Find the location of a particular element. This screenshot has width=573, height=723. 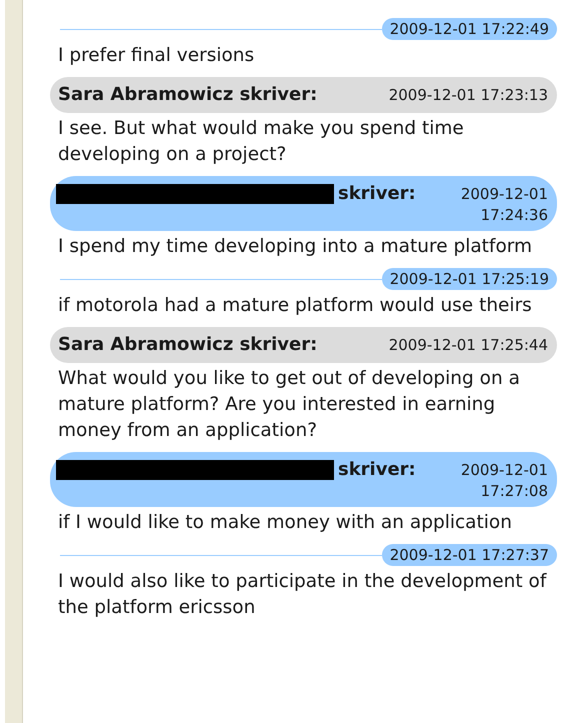

message-text: What would you like to get out of developing on a mature platform? Are you interested in earning money from an application? is located at coordinates (289, 405).